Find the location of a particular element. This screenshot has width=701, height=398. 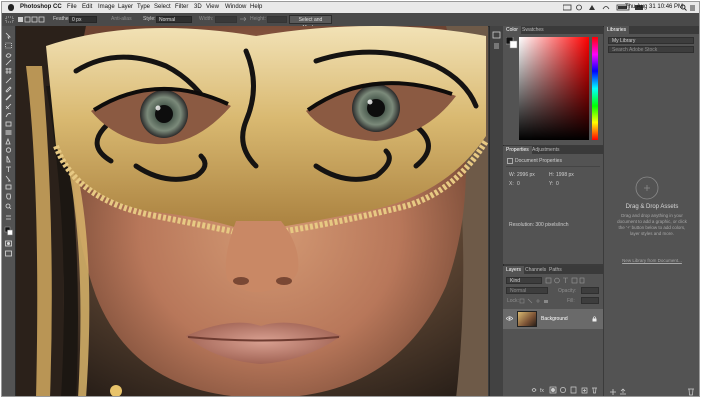

home-icon is located at coordinates (9, 19).